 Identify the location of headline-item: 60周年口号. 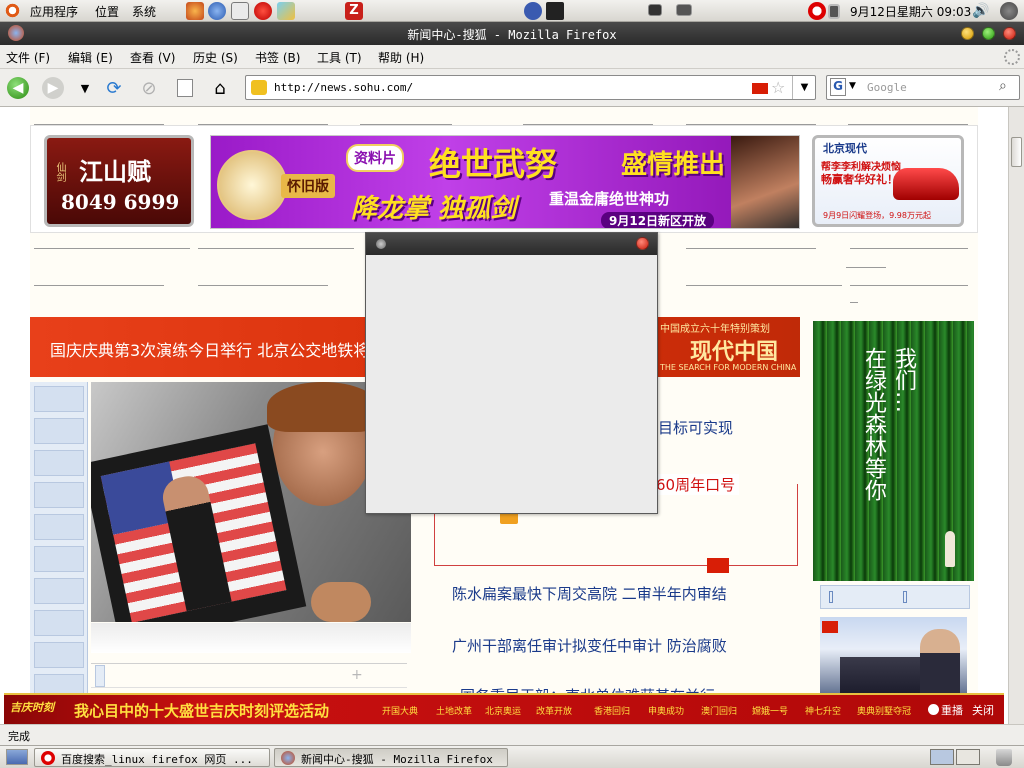
(698, 484).